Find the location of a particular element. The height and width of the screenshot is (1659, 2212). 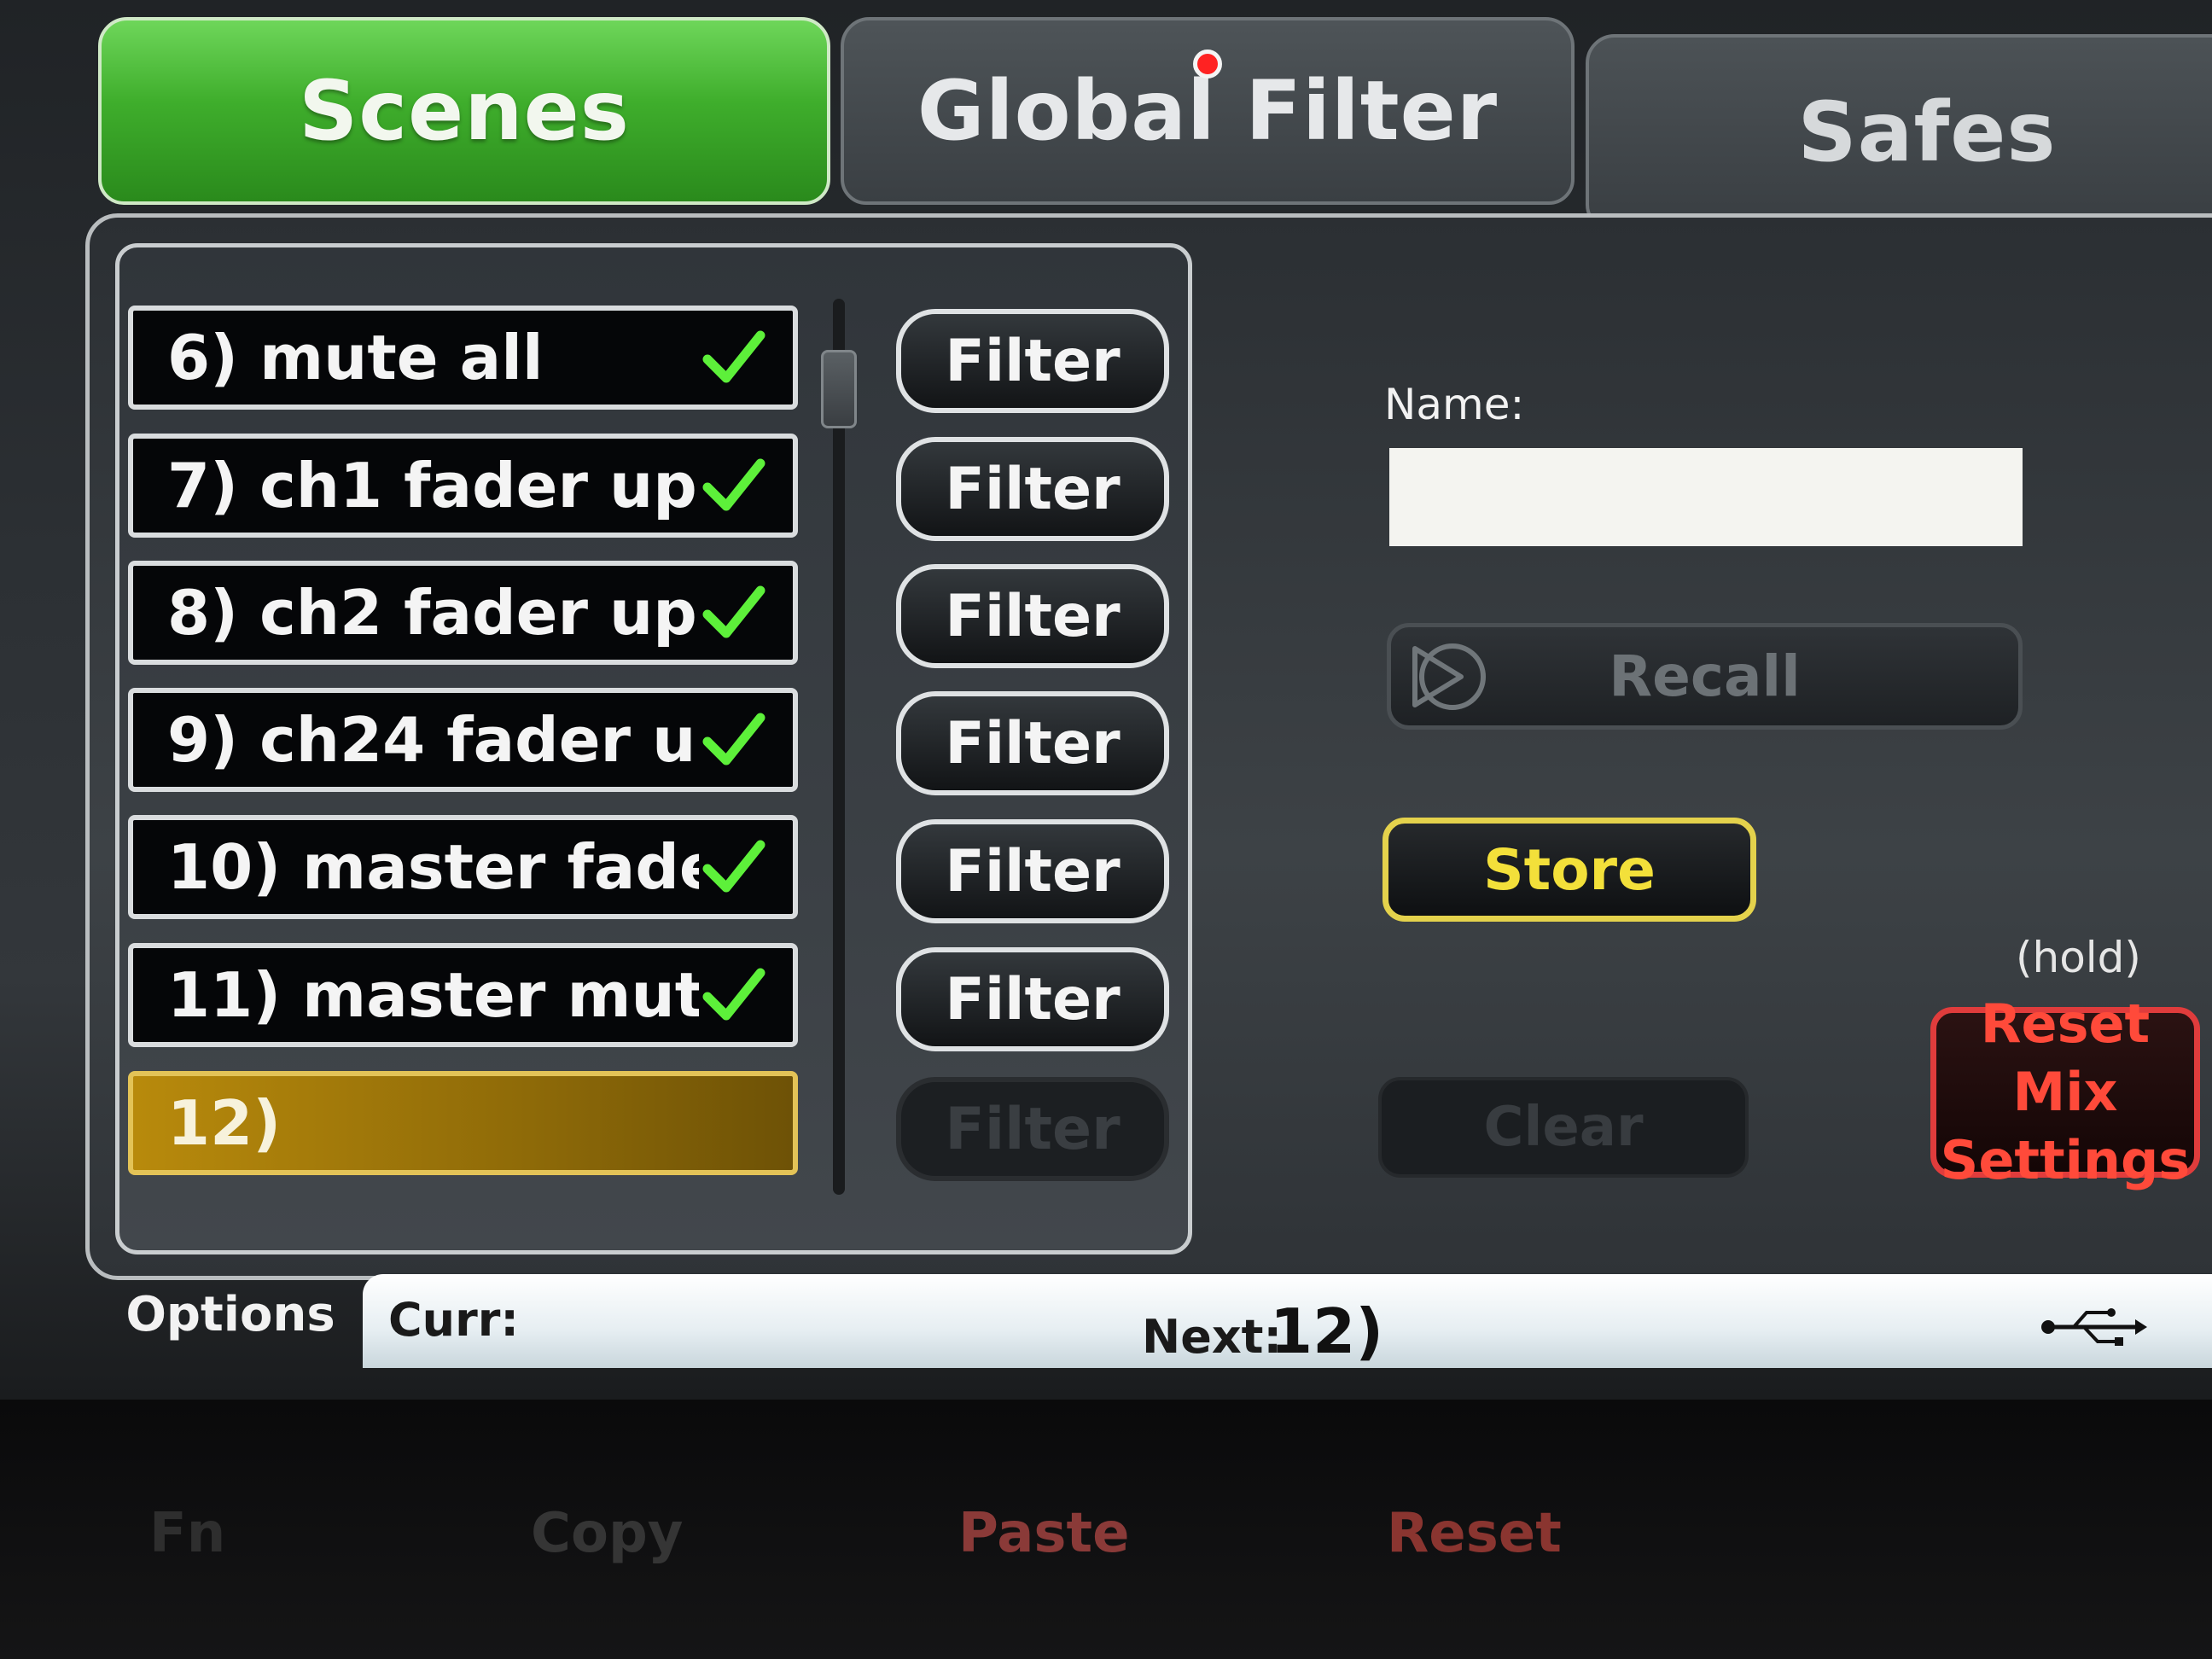

options-button: Options is located at coordinates (230, 1314).